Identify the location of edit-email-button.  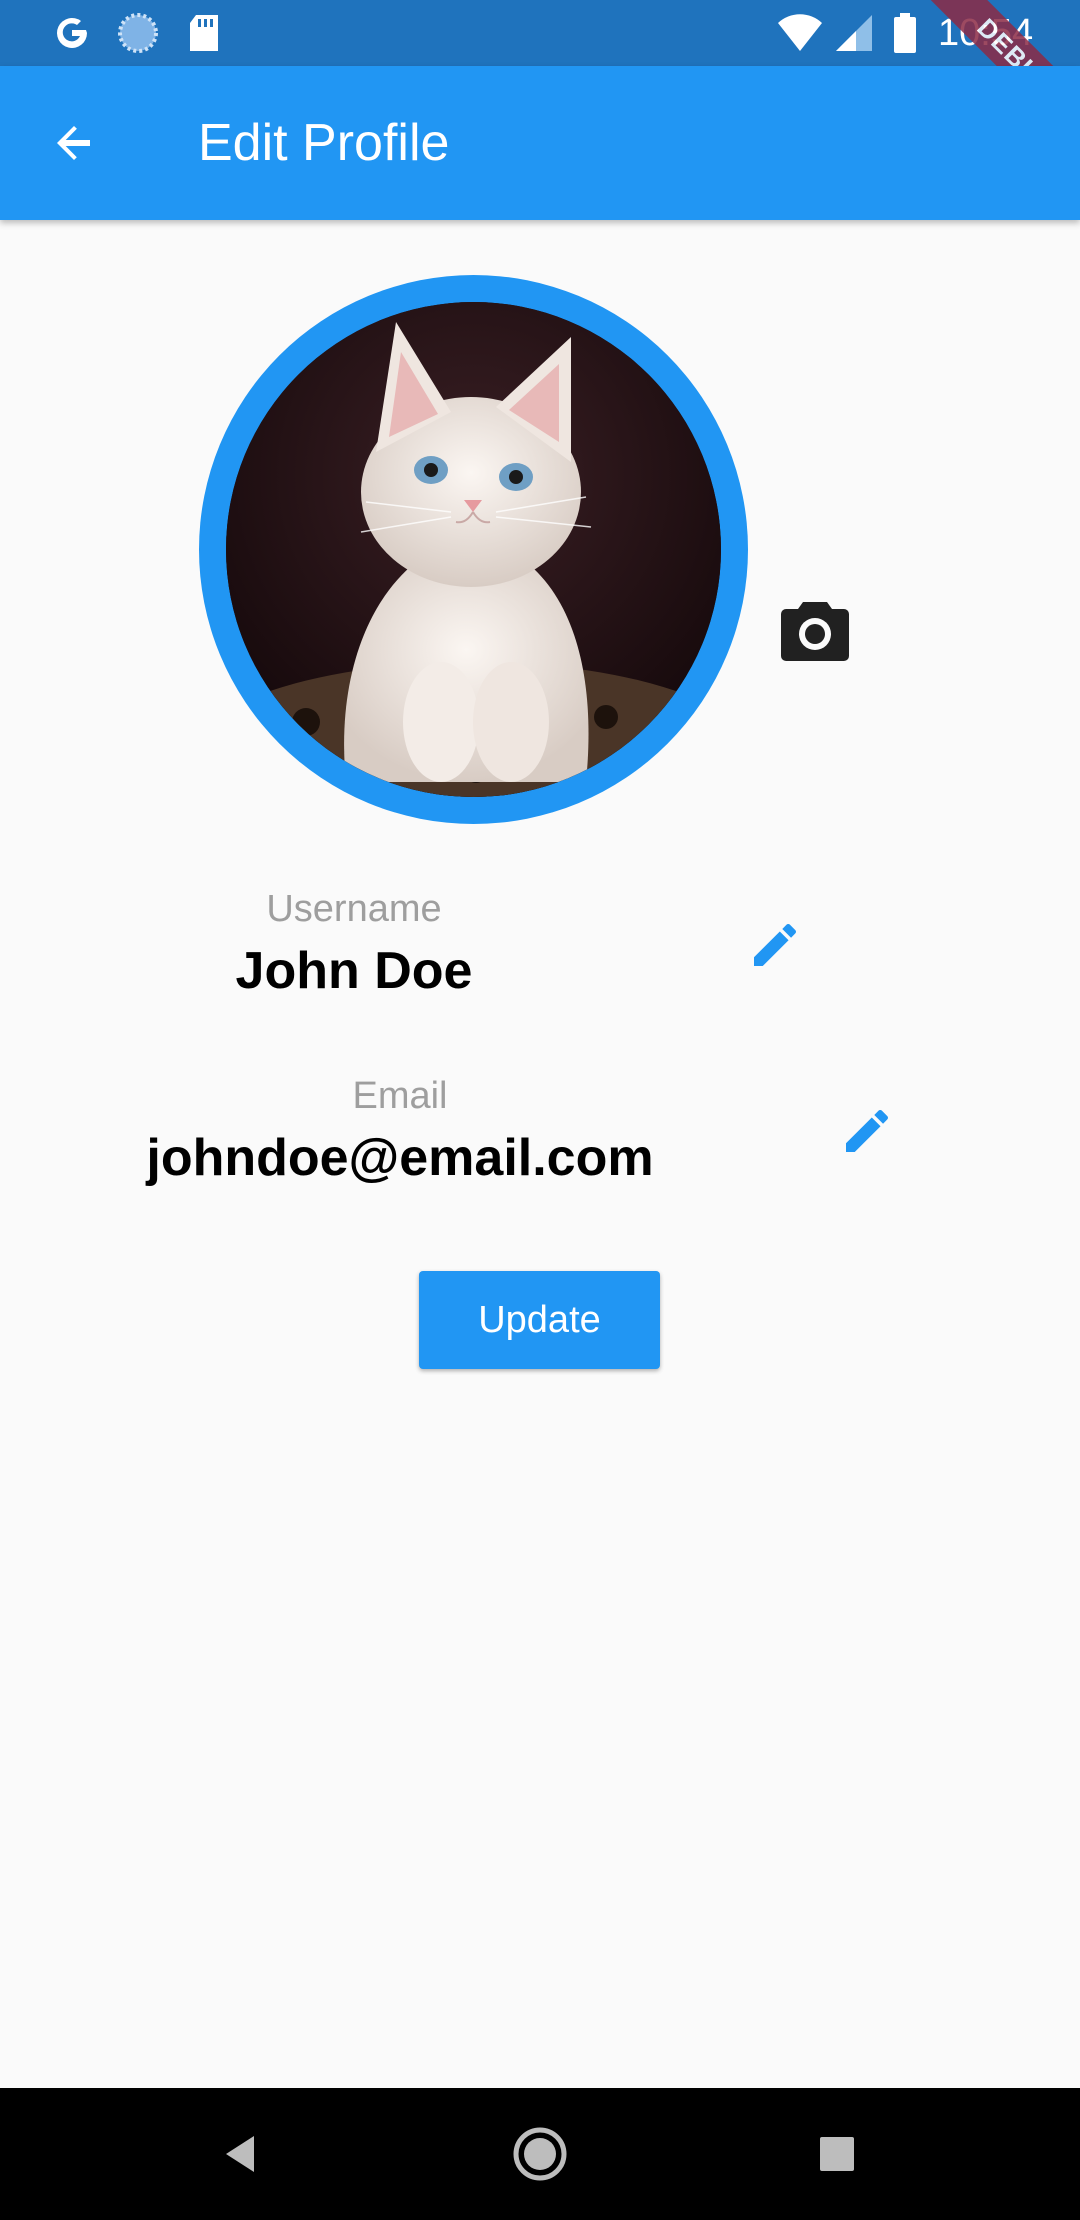
(867, 1131).